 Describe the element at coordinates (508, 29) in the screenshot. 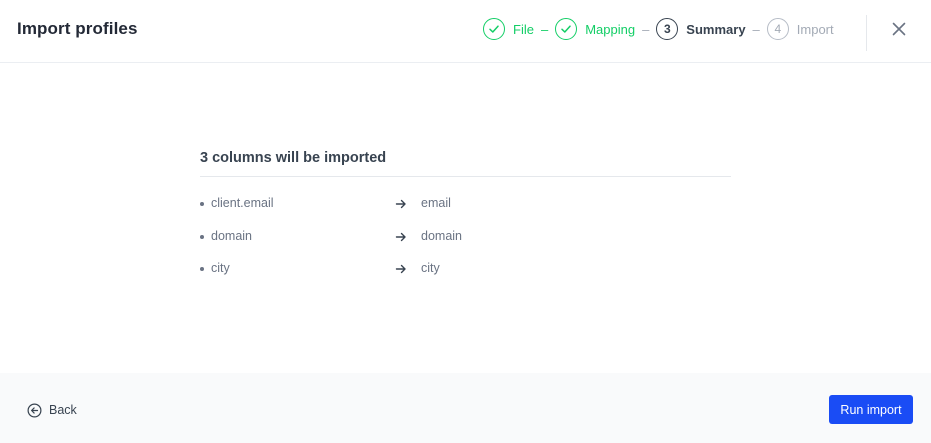

I see `step-file: File` at that location.